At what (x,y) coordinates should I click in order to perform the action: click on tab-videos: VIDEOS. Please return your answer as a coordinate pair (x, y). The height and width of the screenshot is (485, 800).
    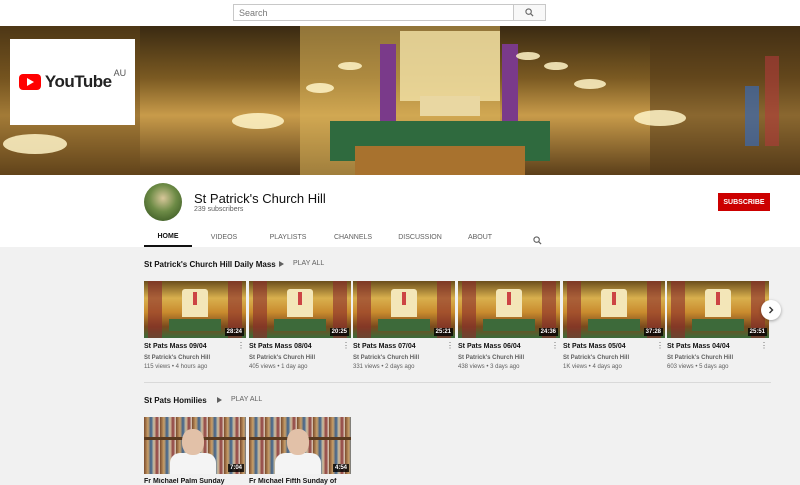
    Looking at the image, I should click on (224, 237).